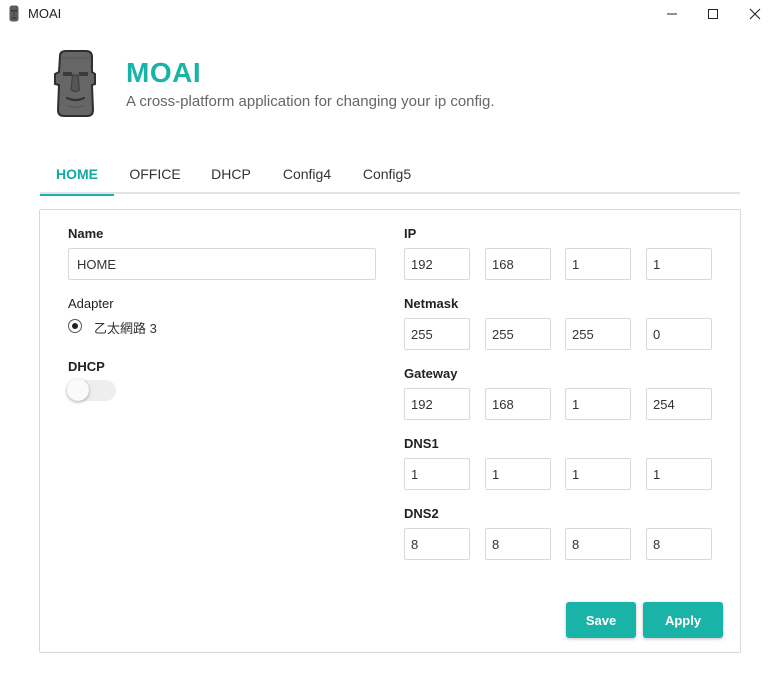  I want to click on adapter-label: Adapter, so click(91, 303).